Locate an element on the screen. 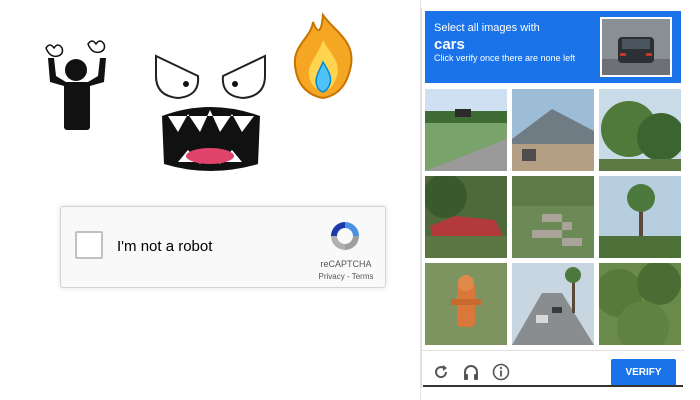  tile-fire-hydrant is located at coordinates (466, 304).